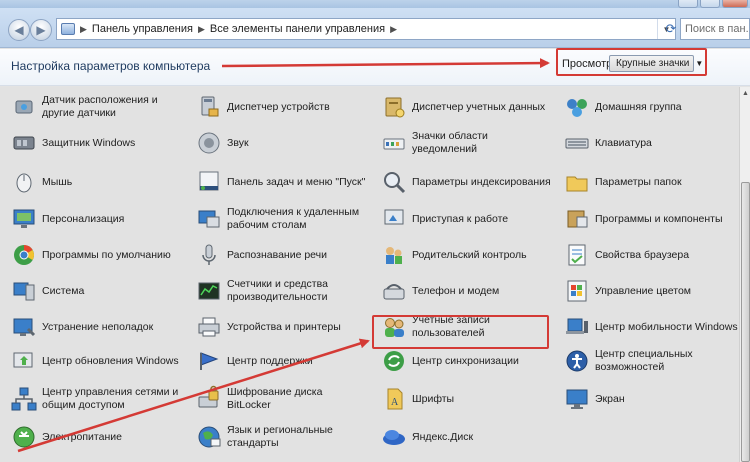 The height and width of the screenshot is (462, 750). What do you see at coordinates (281, 143) in the screenshot?
I see `cp-item-sound: Звук` at bounding box center [281, 143].